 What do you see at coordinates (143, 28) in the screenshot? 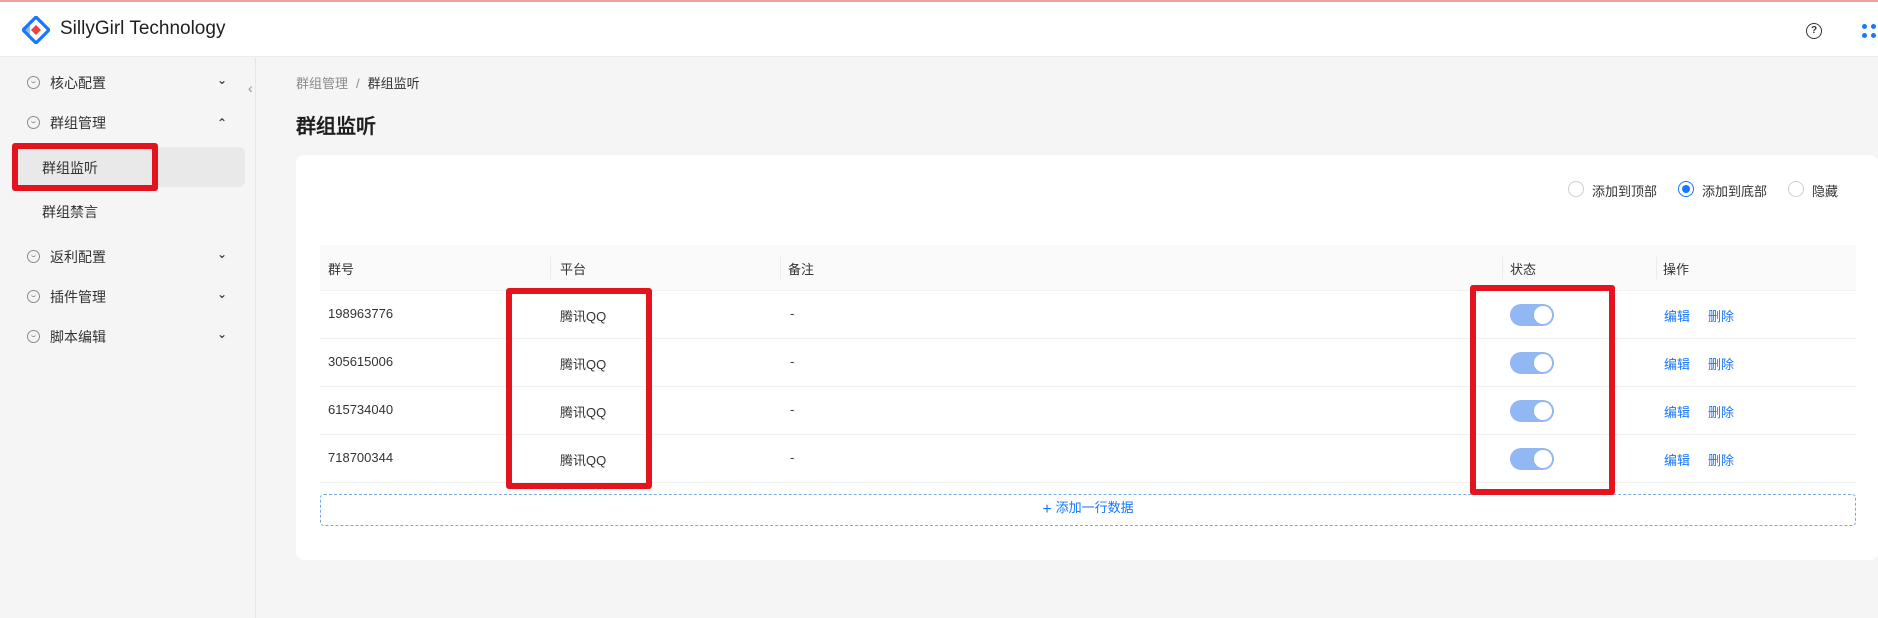
I see `app-title: SillyGirl Technology` at bounding box center [143, 28].